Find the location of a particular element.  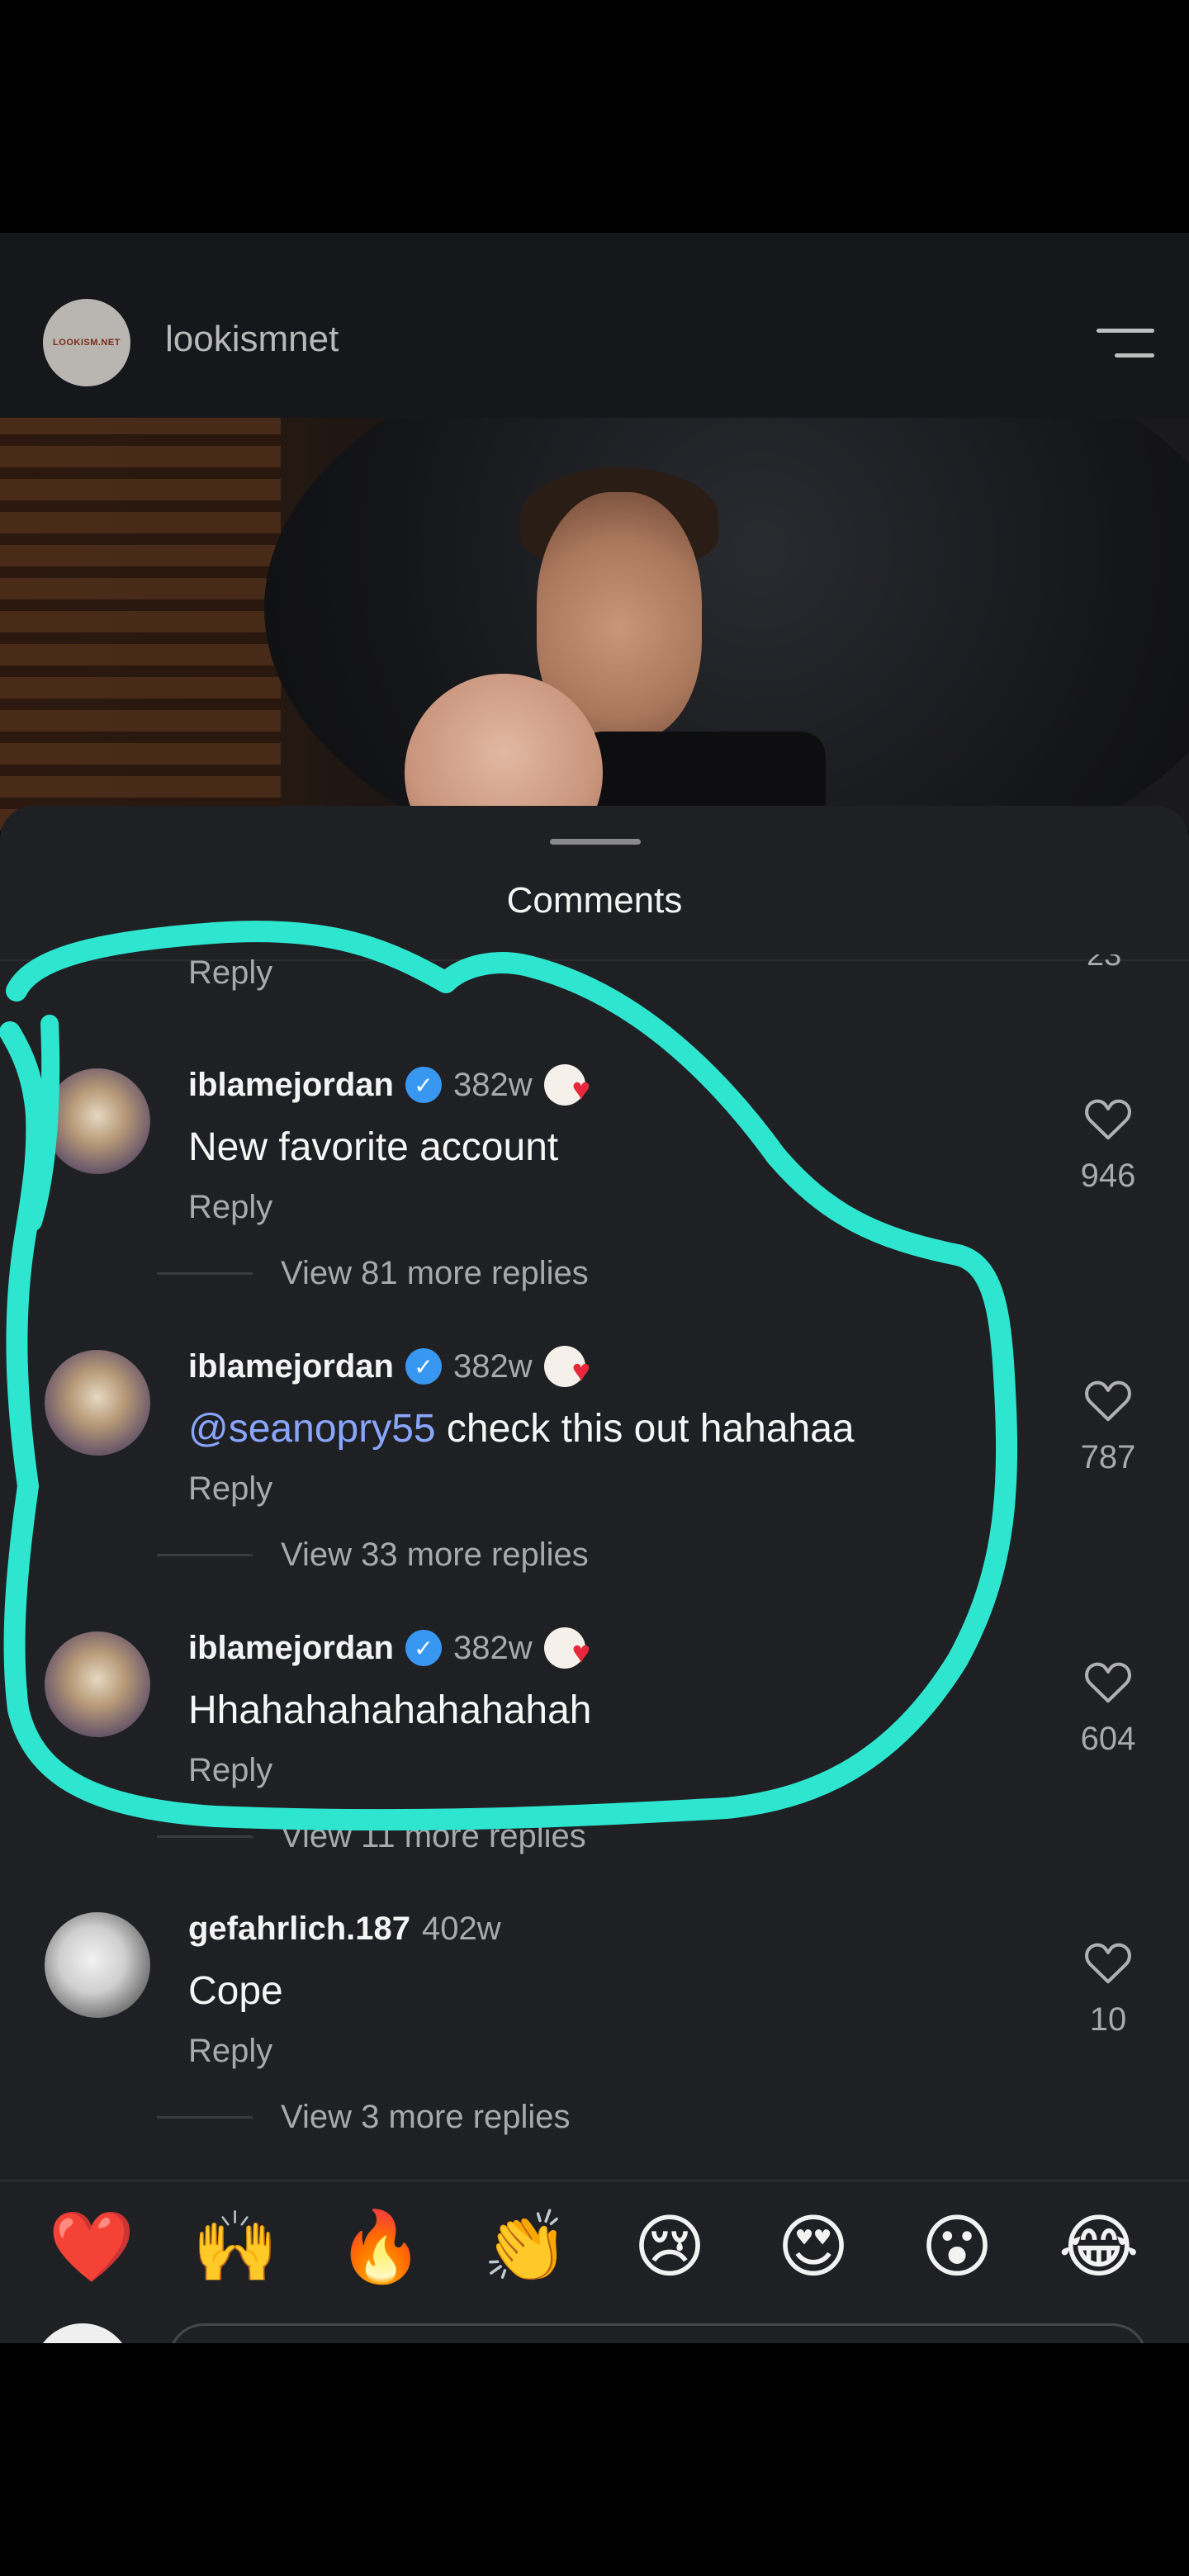

reaction-fire-icon: 🔥 is located at coordinates (380, 2246).